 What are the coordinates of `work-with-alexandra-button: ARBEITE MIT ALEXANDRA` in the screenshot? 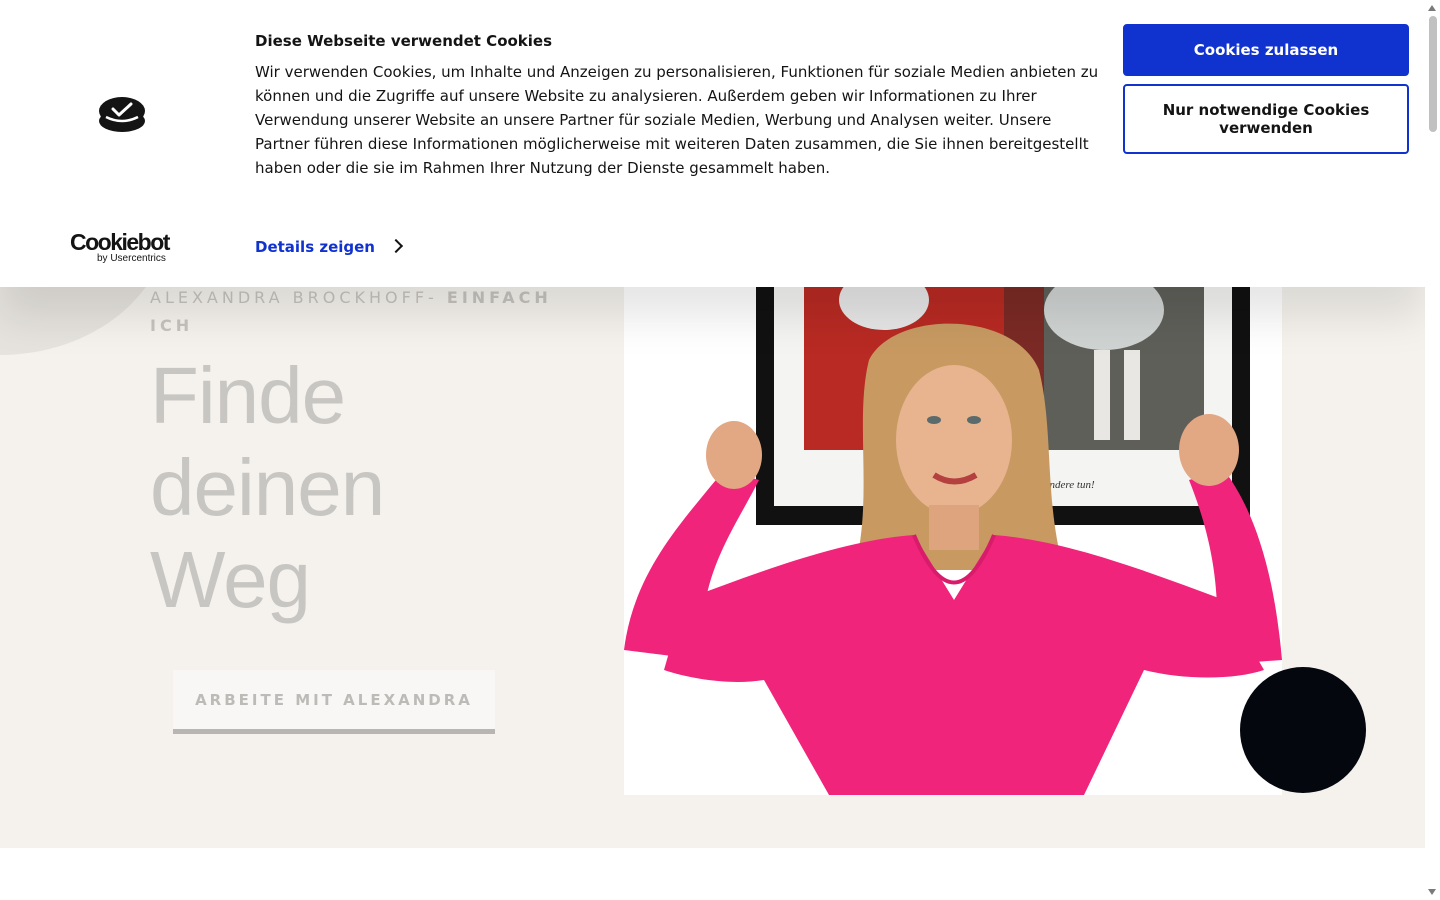 It's located at (334, 702).